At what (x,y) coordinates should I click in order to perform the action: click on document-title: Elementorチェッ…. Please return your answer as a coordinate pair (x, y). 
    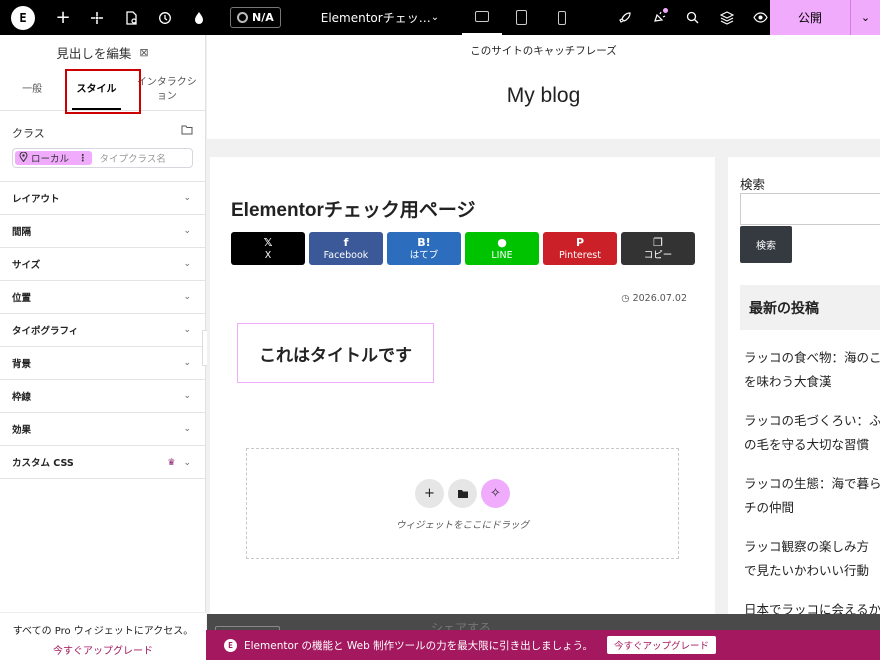
    Looking at the image, I should click on (375, 18).